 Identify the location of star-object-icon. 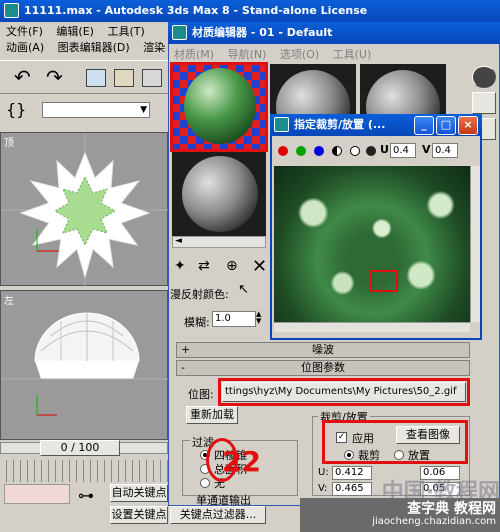
(85, 210).